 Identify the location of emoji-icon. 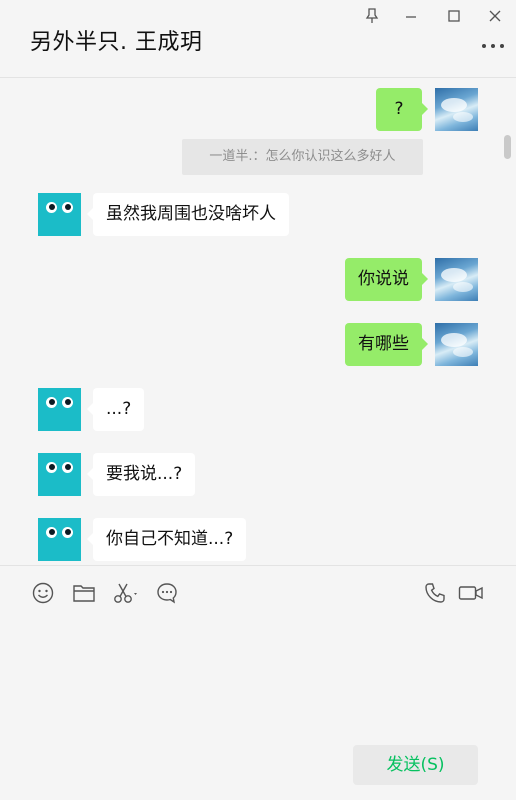
(43, 593).